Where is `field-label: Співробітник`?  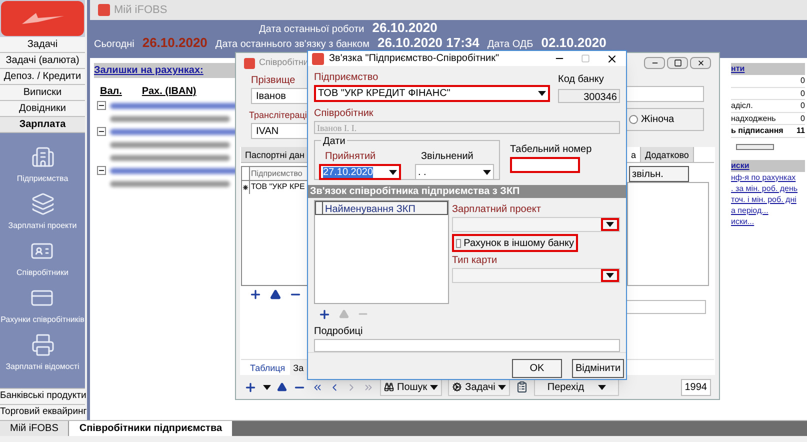
field-label: Співробітник is located at coordinates (344, 114).